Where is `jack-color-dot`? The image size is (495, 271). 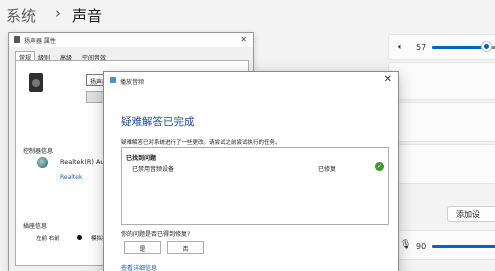 jack-color-dot is located at coordinates (79, 237).